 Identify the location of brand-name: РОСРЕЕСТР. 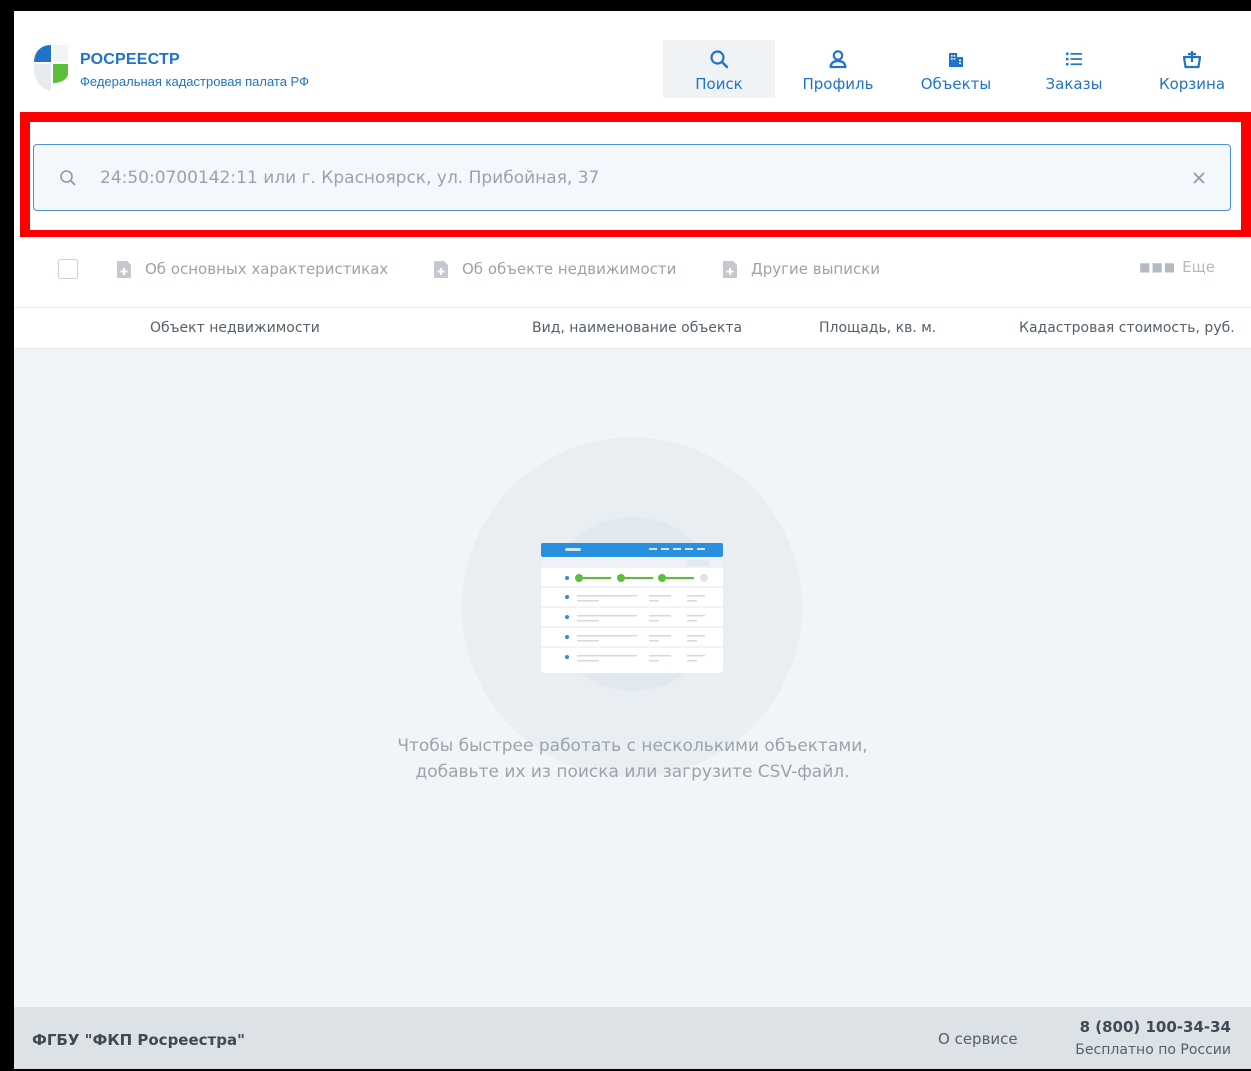
(130, 59).